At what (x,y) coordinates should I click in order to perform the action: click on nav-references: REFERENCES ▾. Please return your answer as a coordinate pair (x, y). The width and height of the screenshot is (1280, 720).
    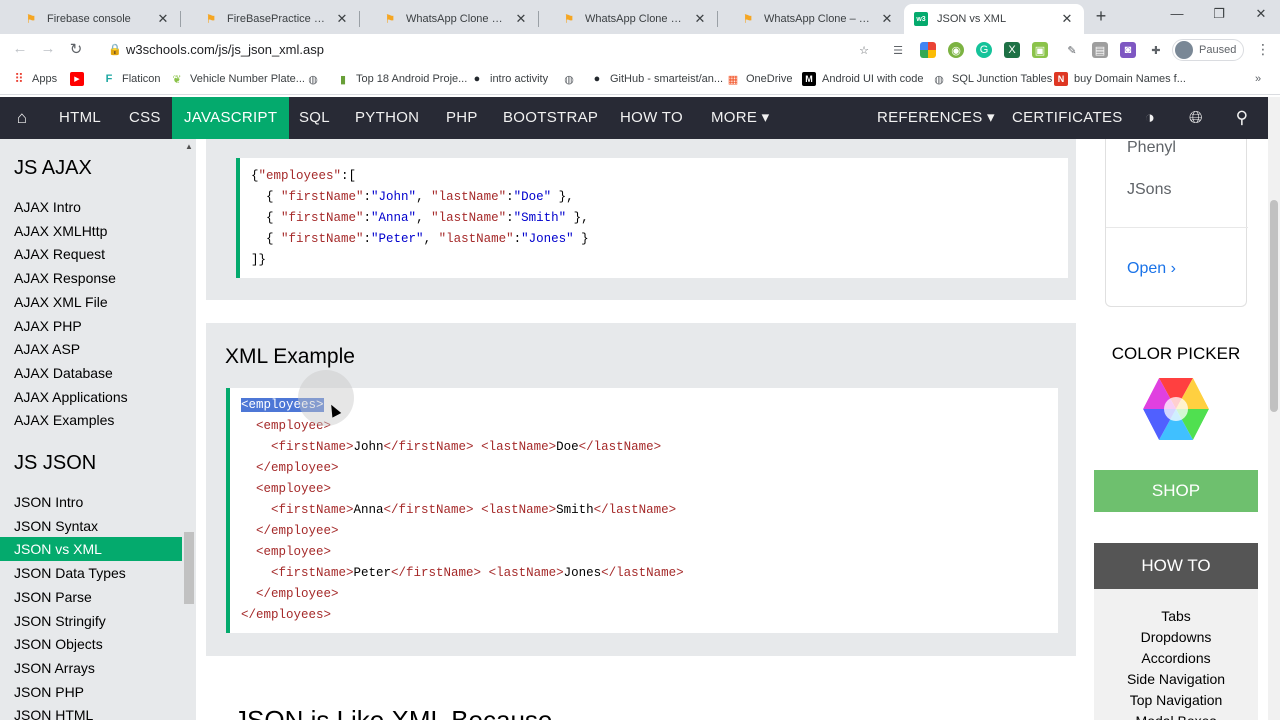
    Looking at the image, I should click on (936, 118).